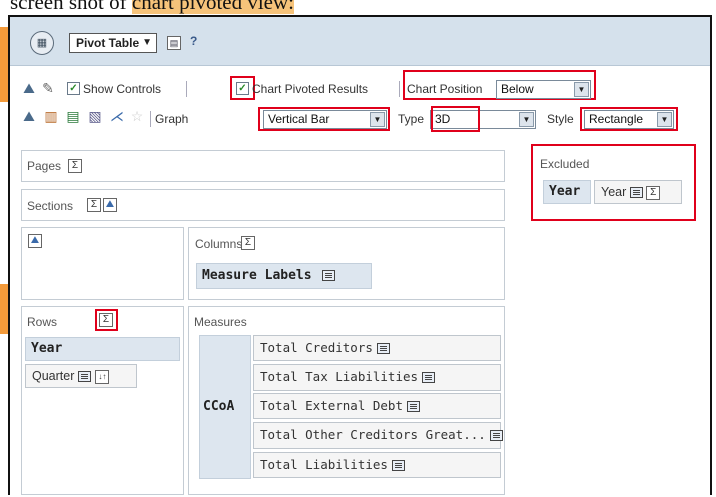  I want to click on page-caption: screen shot of chart pivoted view:, so click(152, 7).